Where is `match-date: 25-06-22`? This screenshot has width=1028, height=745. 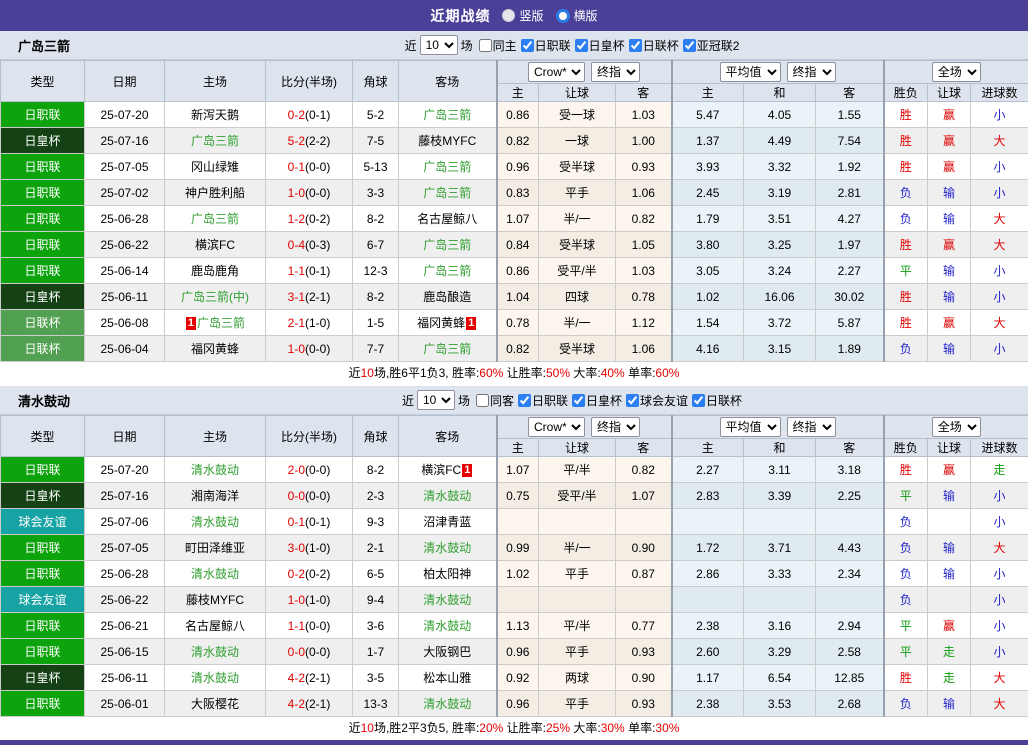 match-date: 25-06-22 is located at coordinates (125, 245).